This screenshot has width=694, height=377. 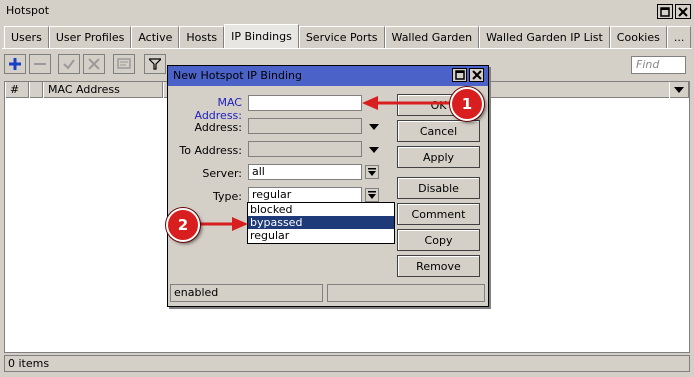 I want to click on callout-badge-1: 1, so click(x=467, y=104).